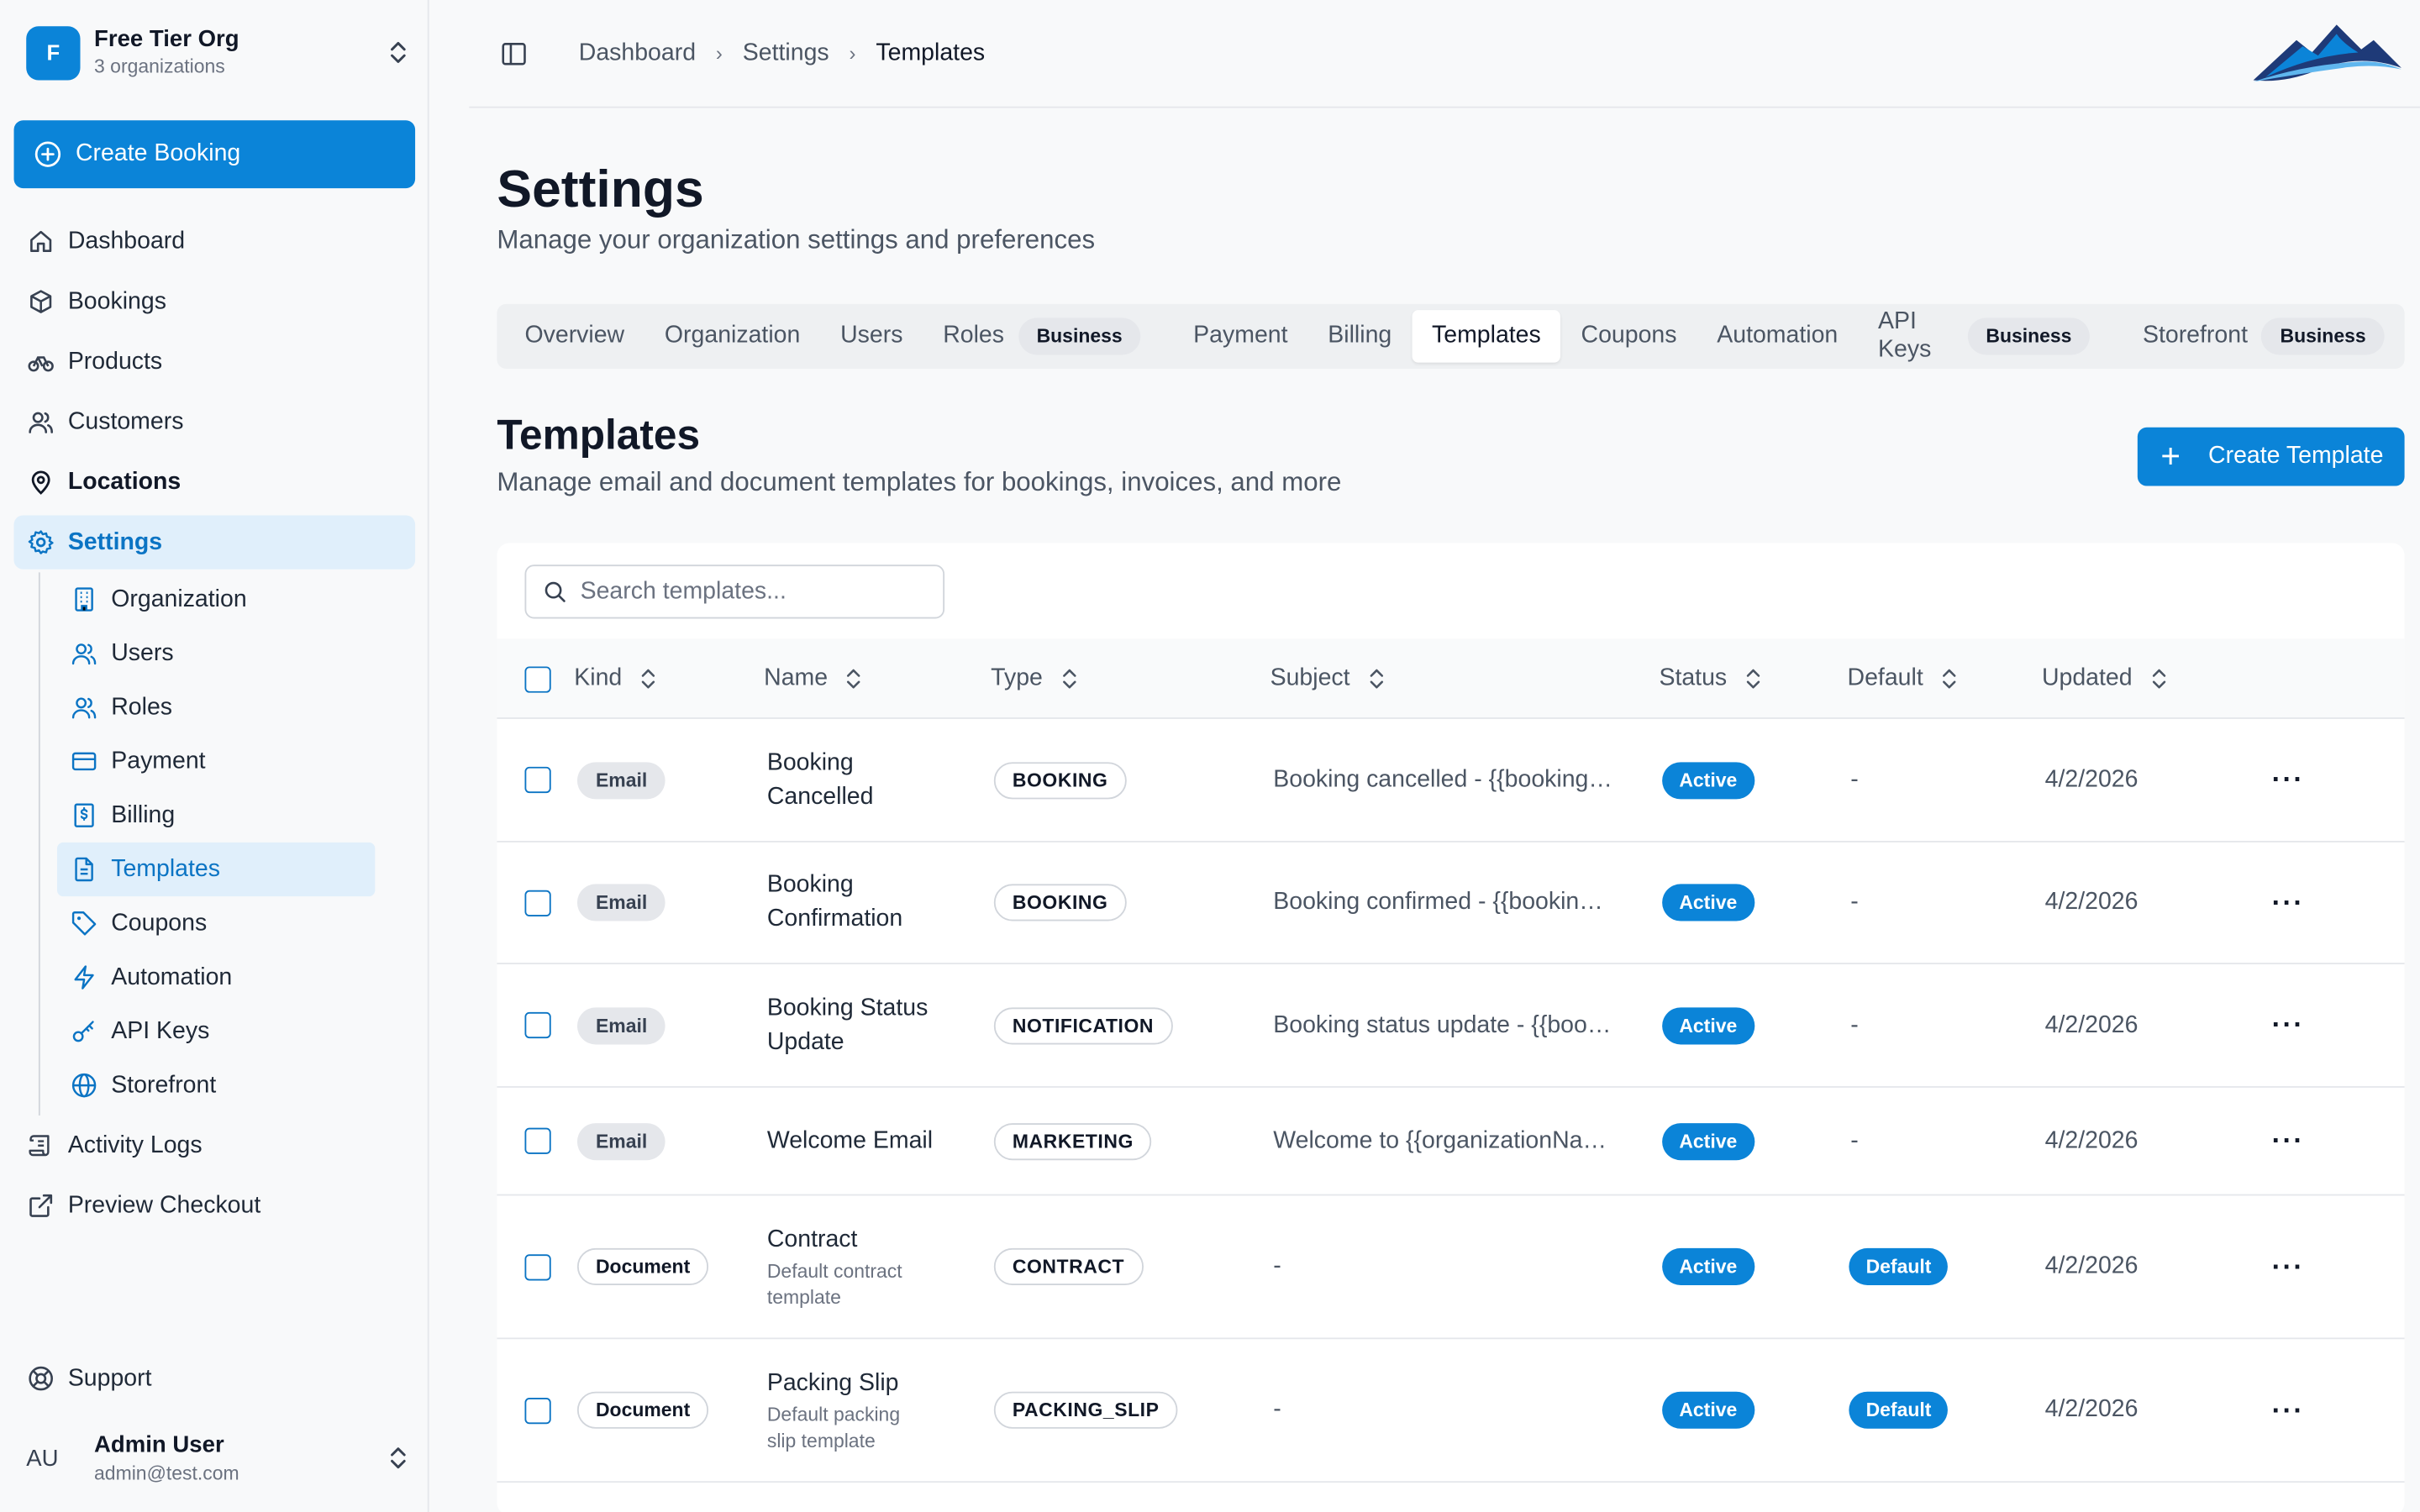 This screenshot has height=1512, width=2420. What do you see at coordinates (848, 1025) in the screenshot?
I see `template-name: Booking Status Update` at bounding box center [848, 1025].